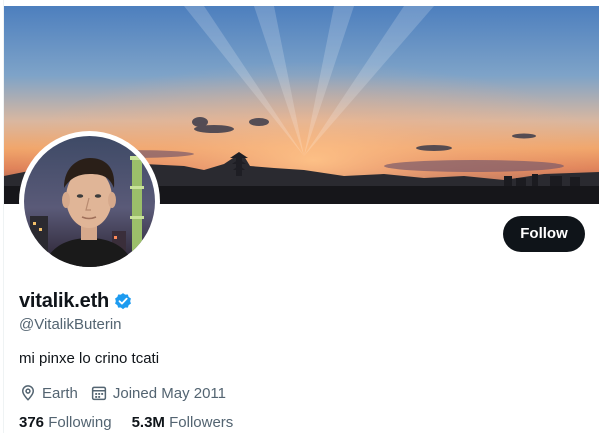 This screenshot has height=433, width=603. I want to click on following-link: 376 Following, so click(65, 423).